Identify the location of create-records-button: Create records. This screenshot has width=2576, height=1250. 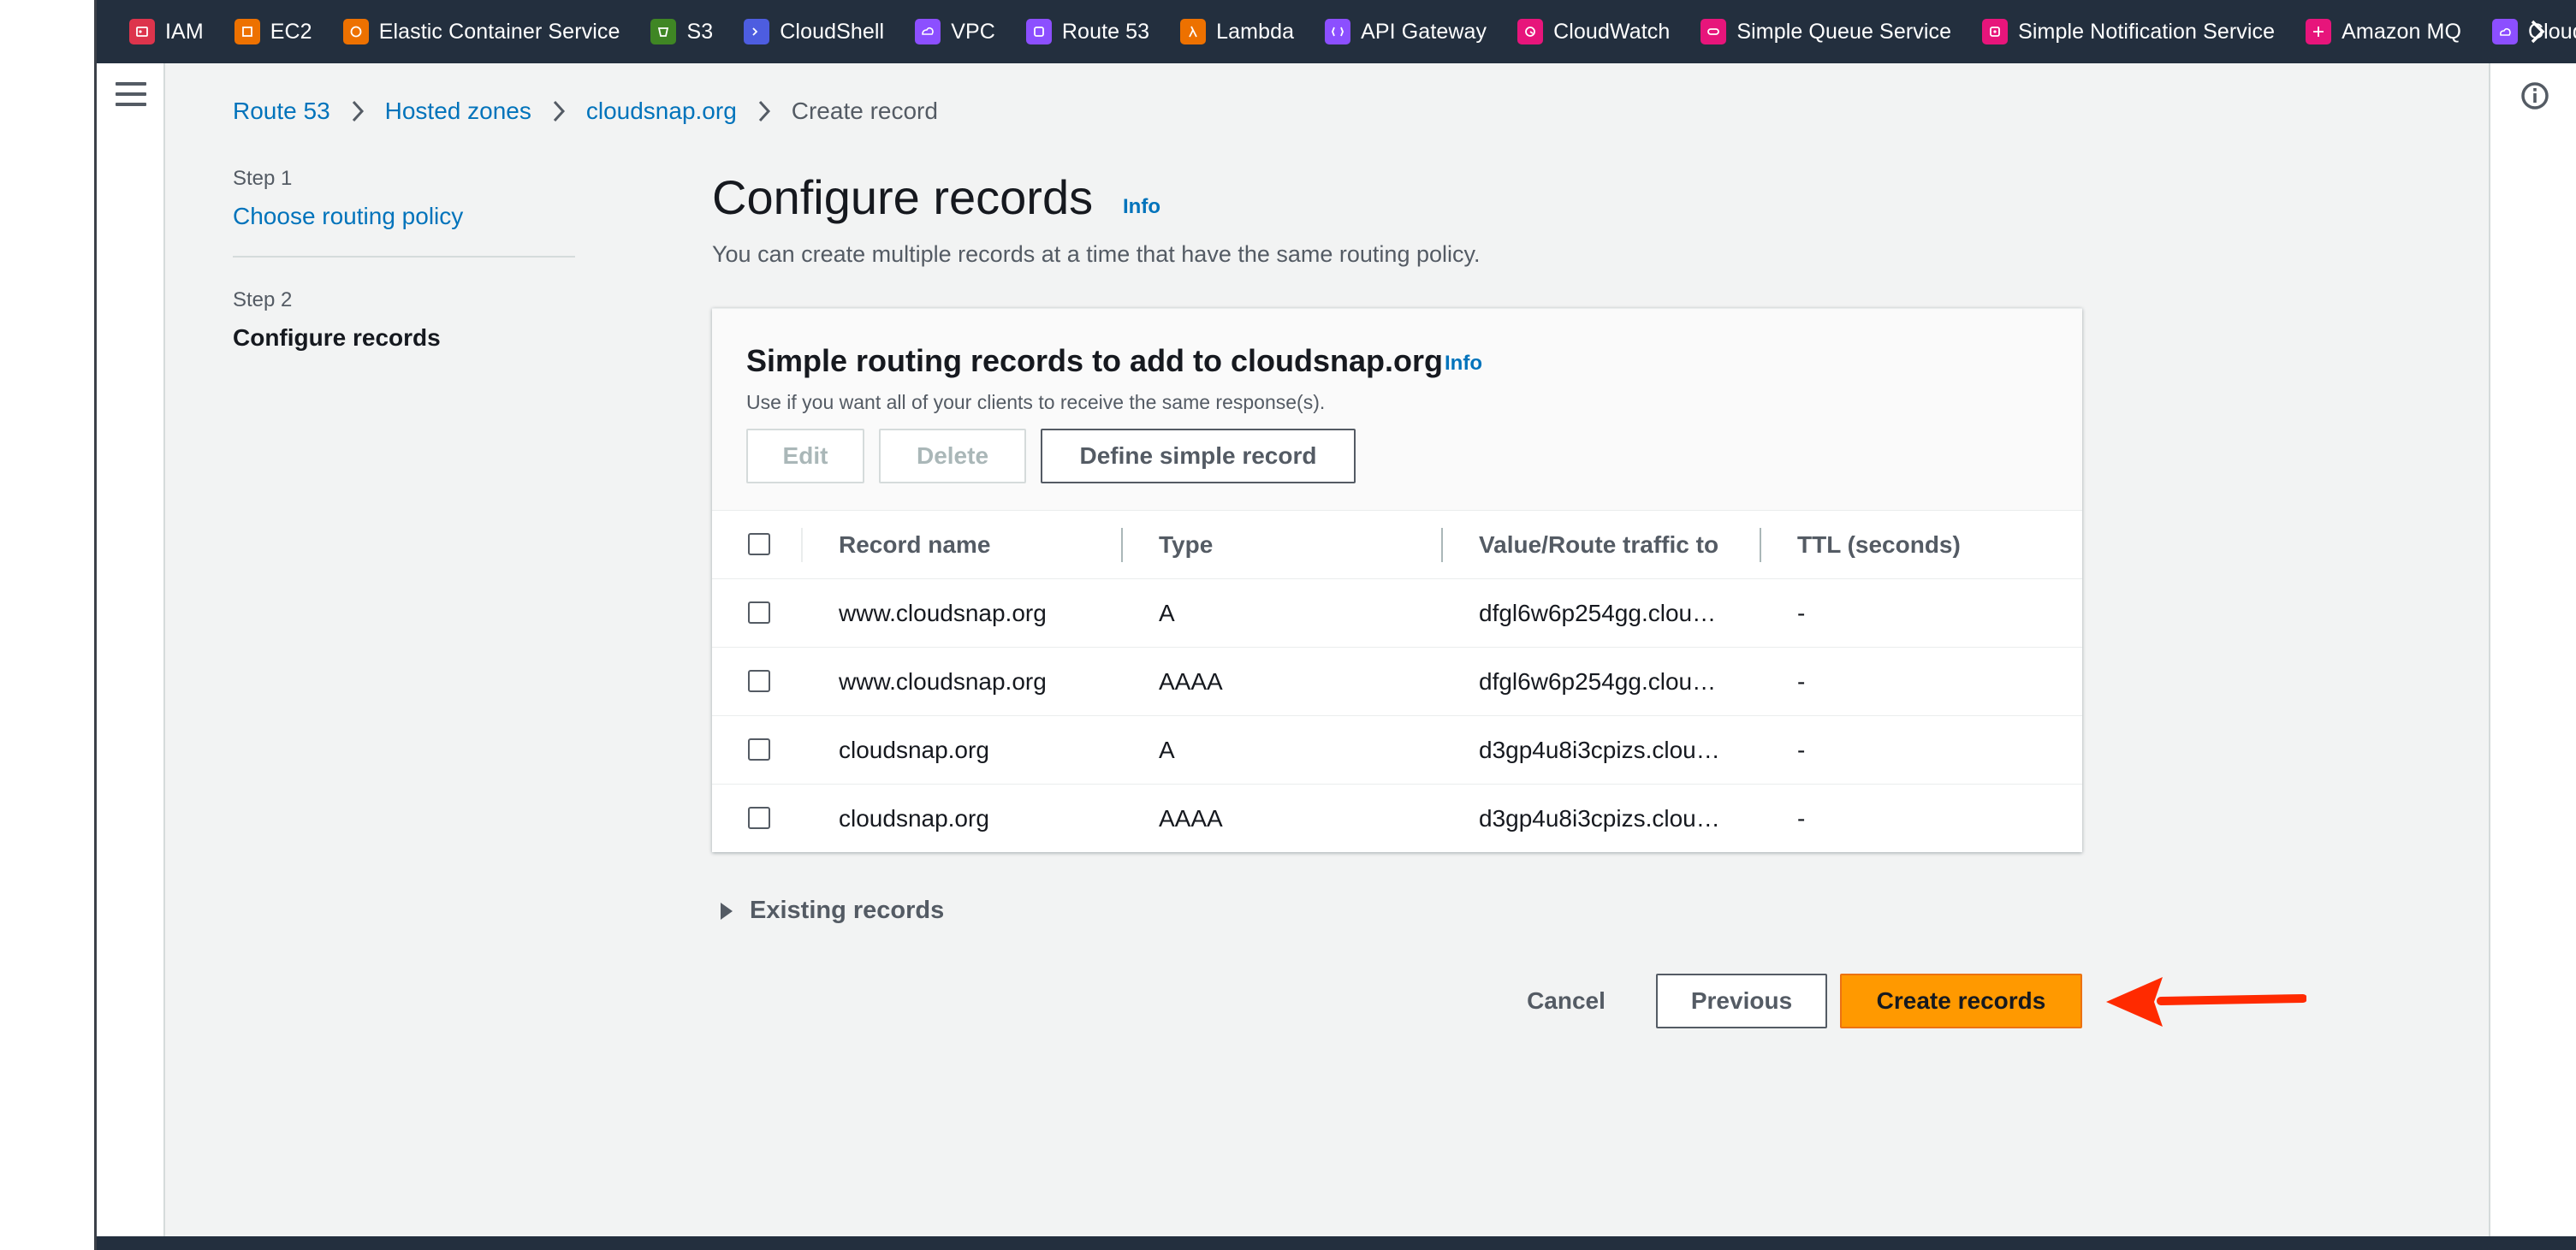
(1961, 1001).